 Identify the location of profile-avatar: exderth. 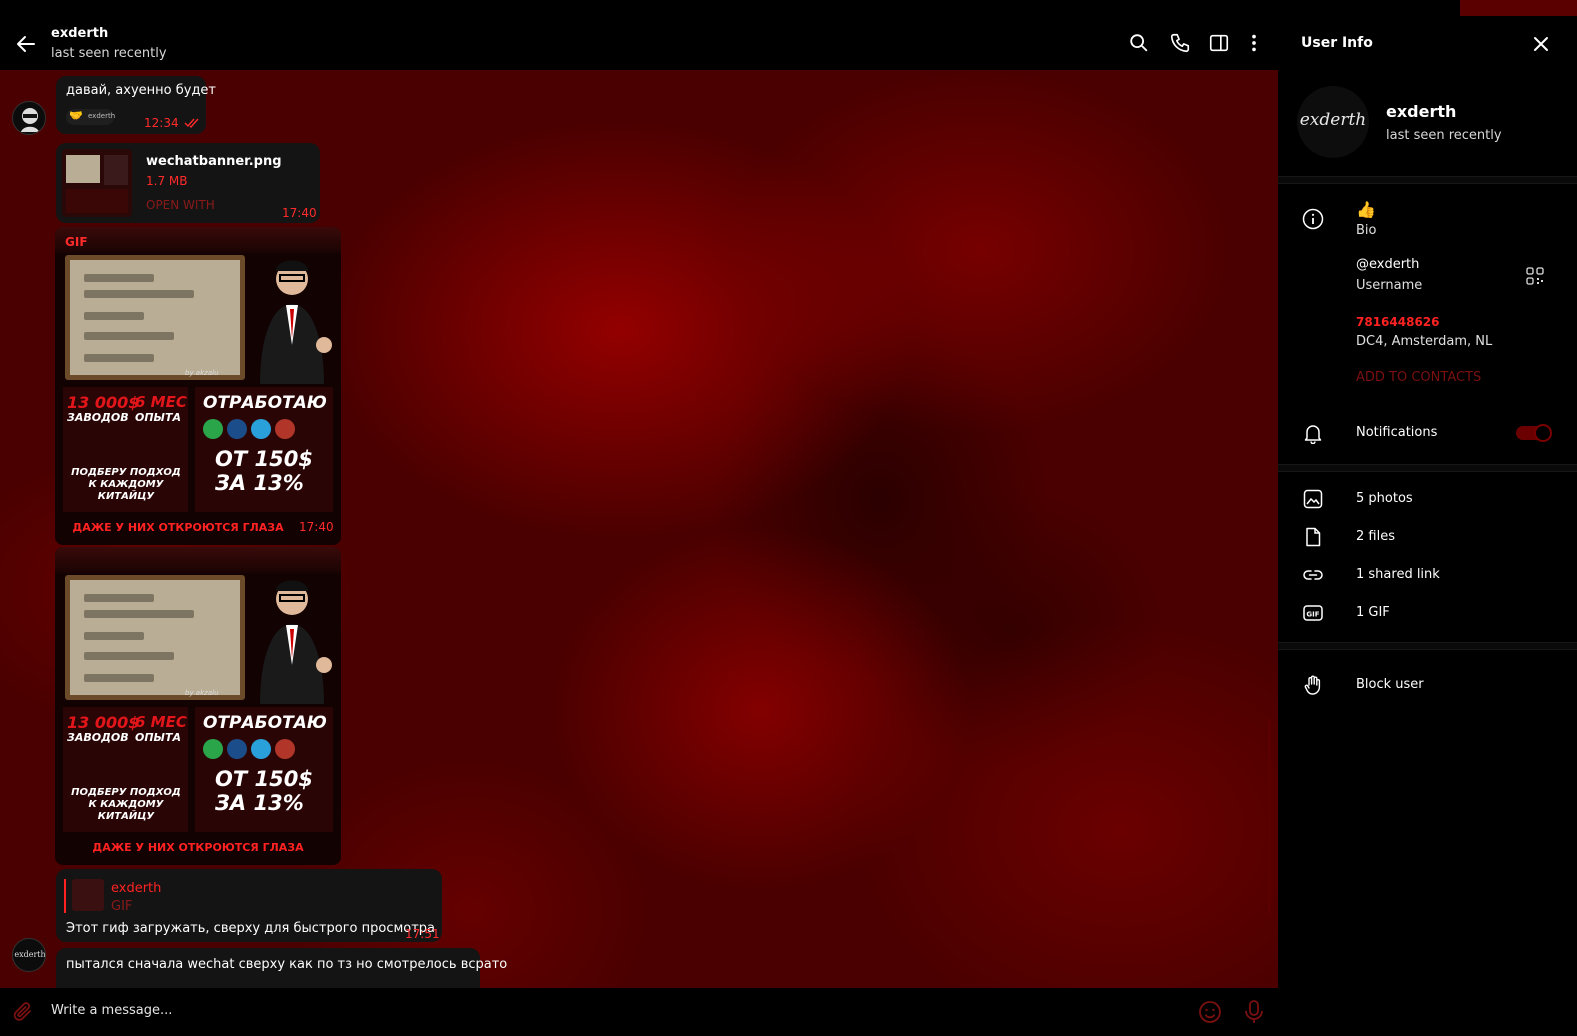
(1333, 122).